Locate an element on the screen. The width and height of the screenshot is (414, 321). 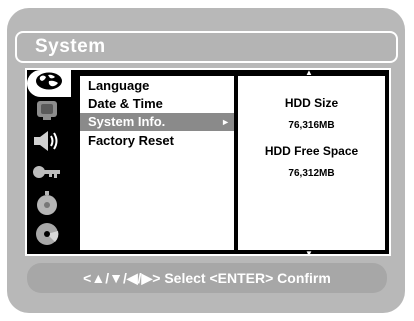
menu-item-label: Language is located at coordinates (119, 85).